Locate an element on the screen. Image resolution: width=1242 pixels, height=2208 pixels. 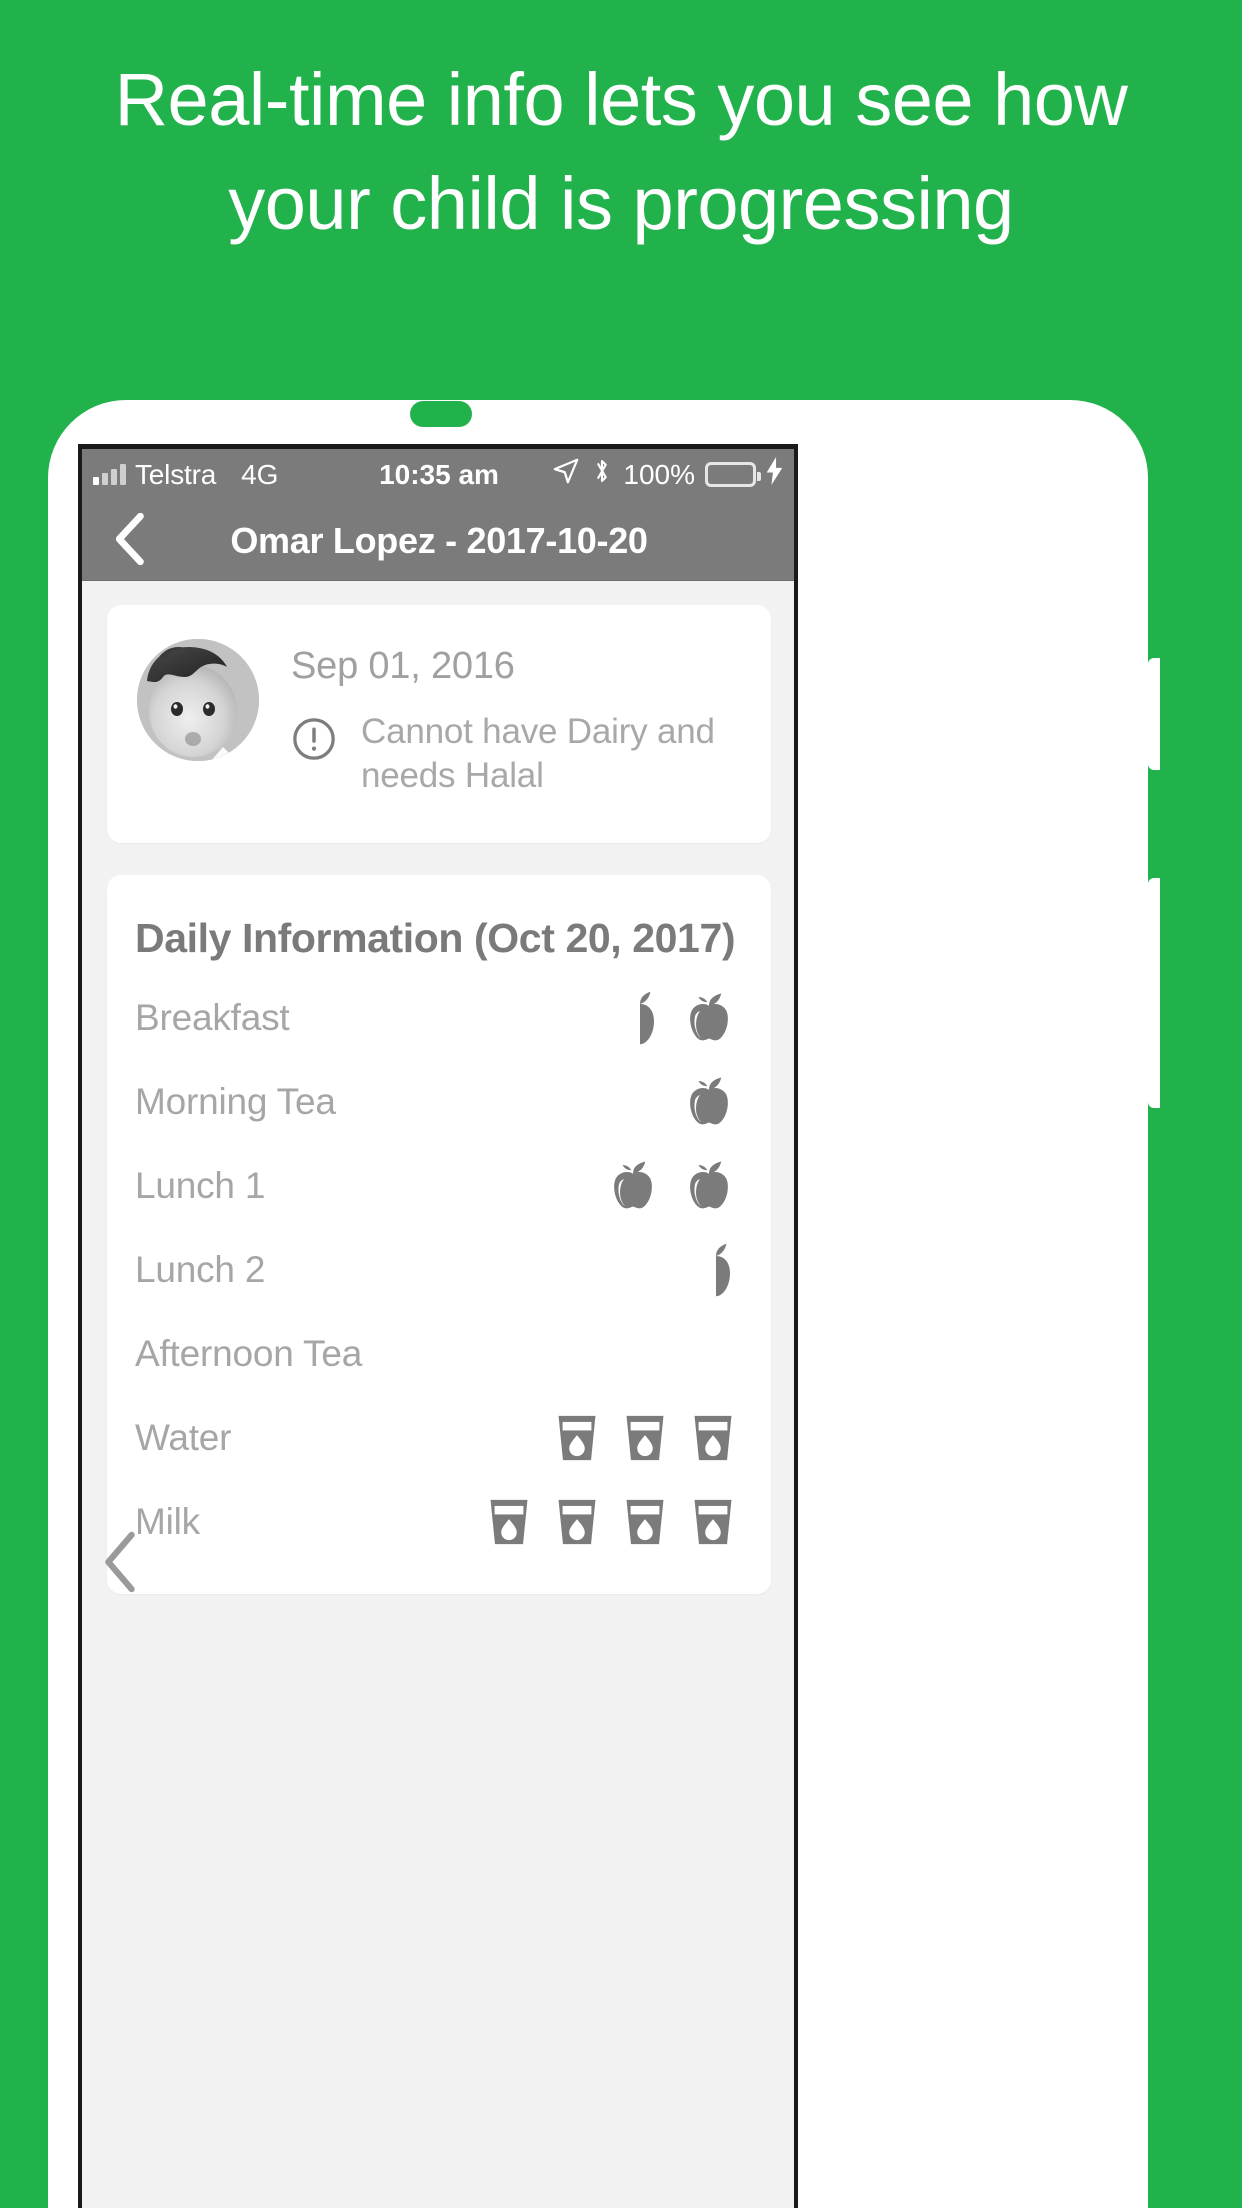
battery-icon is located at coordinates (733, 474).